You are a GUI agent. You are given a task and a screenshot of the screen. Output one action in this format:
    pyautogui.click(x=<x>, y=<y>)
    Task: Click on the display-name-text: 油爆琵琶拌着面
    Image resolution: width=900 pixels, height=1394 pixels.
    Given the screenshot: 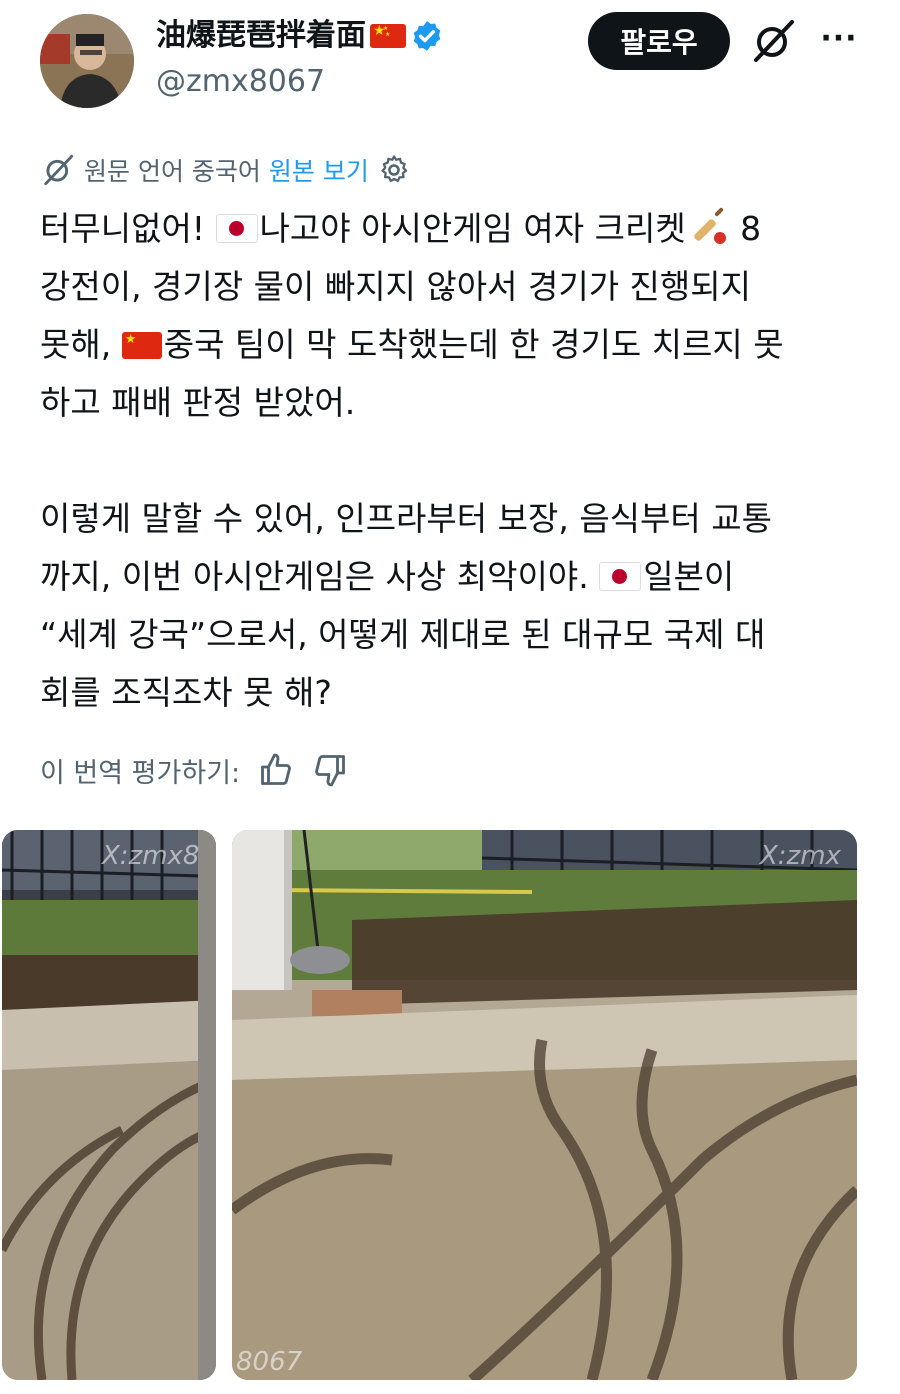 What is the action you would take?
    pyautogui.click(x=261, y=35)
    